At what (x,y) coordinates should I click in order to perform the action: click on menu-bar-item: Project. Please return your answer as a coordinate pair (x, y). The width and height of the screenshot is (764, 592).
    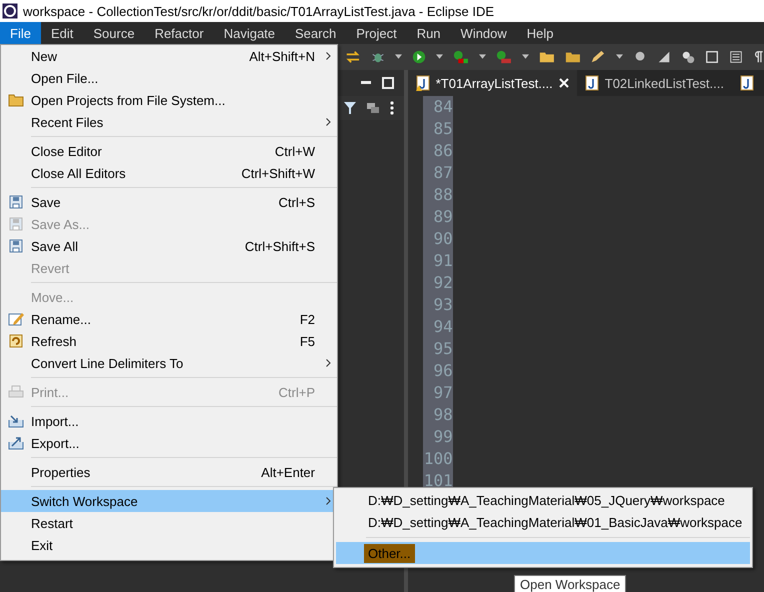
    Looking at the image, I should click on (376, 33).